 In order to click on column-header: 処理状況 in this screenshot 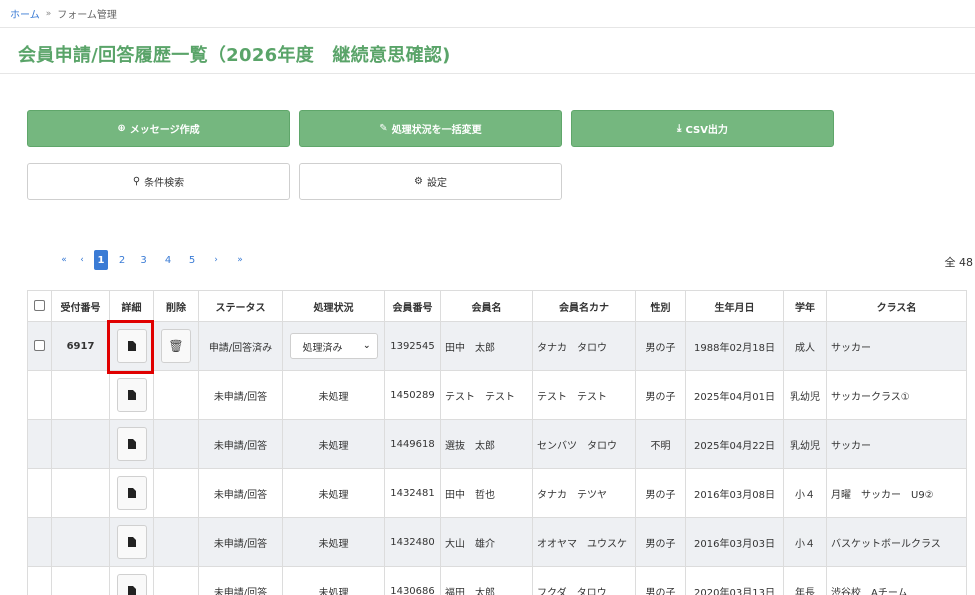, I will do `click(333, 306)`.